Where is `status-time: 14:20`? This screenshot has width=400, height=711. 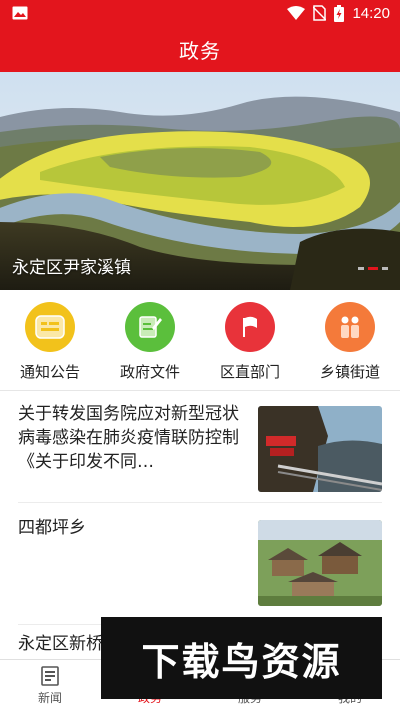
status-time: 14:20 is located at coordinates (371, 13).